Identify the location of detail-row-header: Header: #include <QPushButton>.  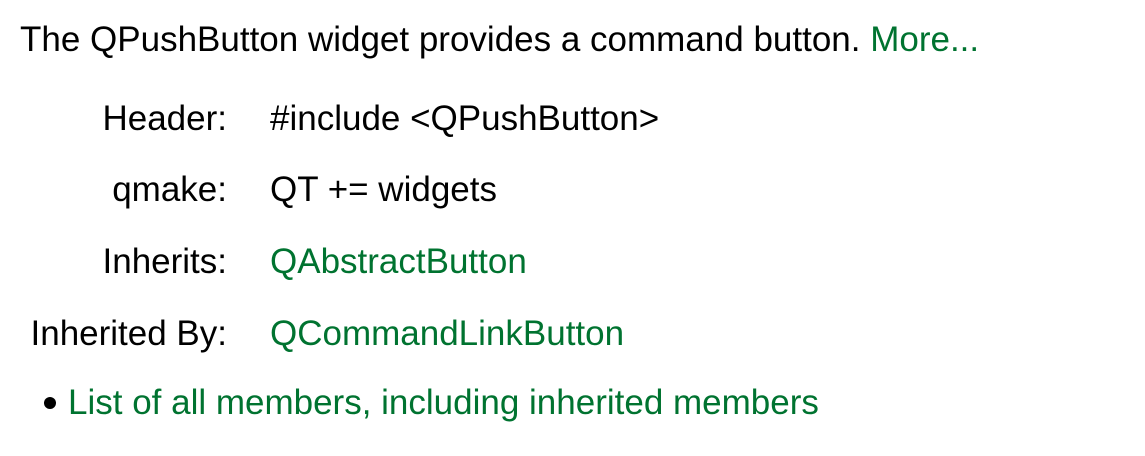
(572, 119).